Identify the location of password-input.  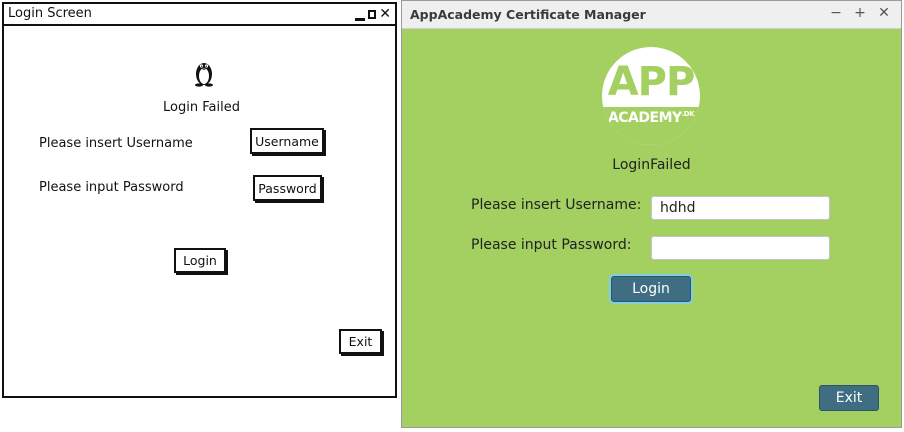
(740, 248).